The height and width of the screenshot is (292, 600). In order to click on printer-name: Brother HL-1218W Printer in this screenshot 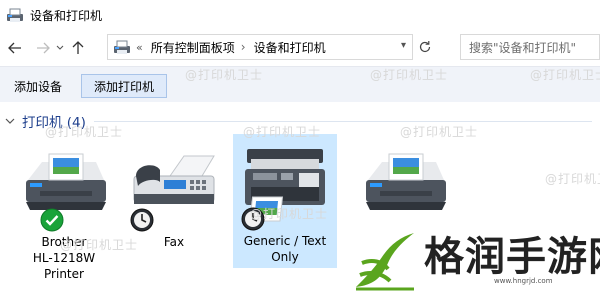, I will do `click(64, 258)`.